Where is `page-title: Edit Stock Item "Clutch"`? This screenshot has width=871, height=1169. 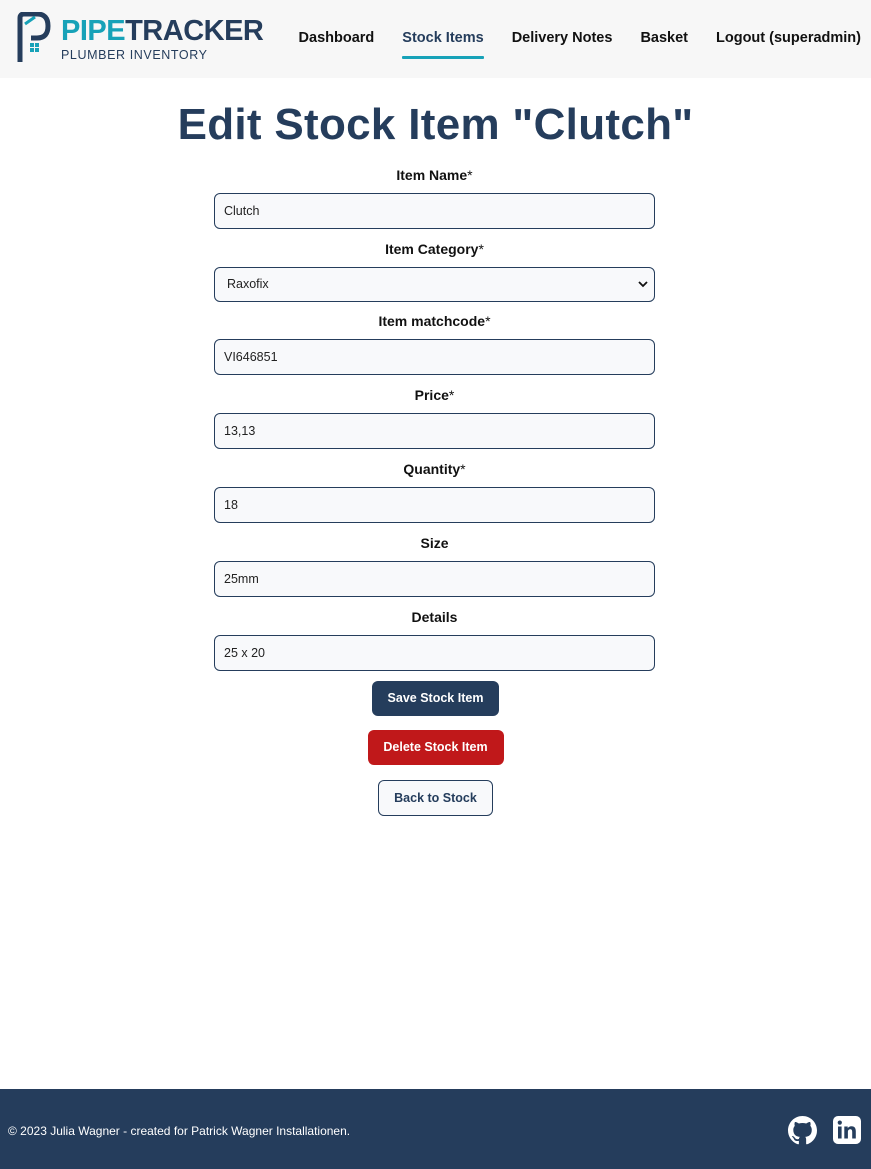 page-title: Edit Stock Item "Clutch" is located at coordinates (435, 124).